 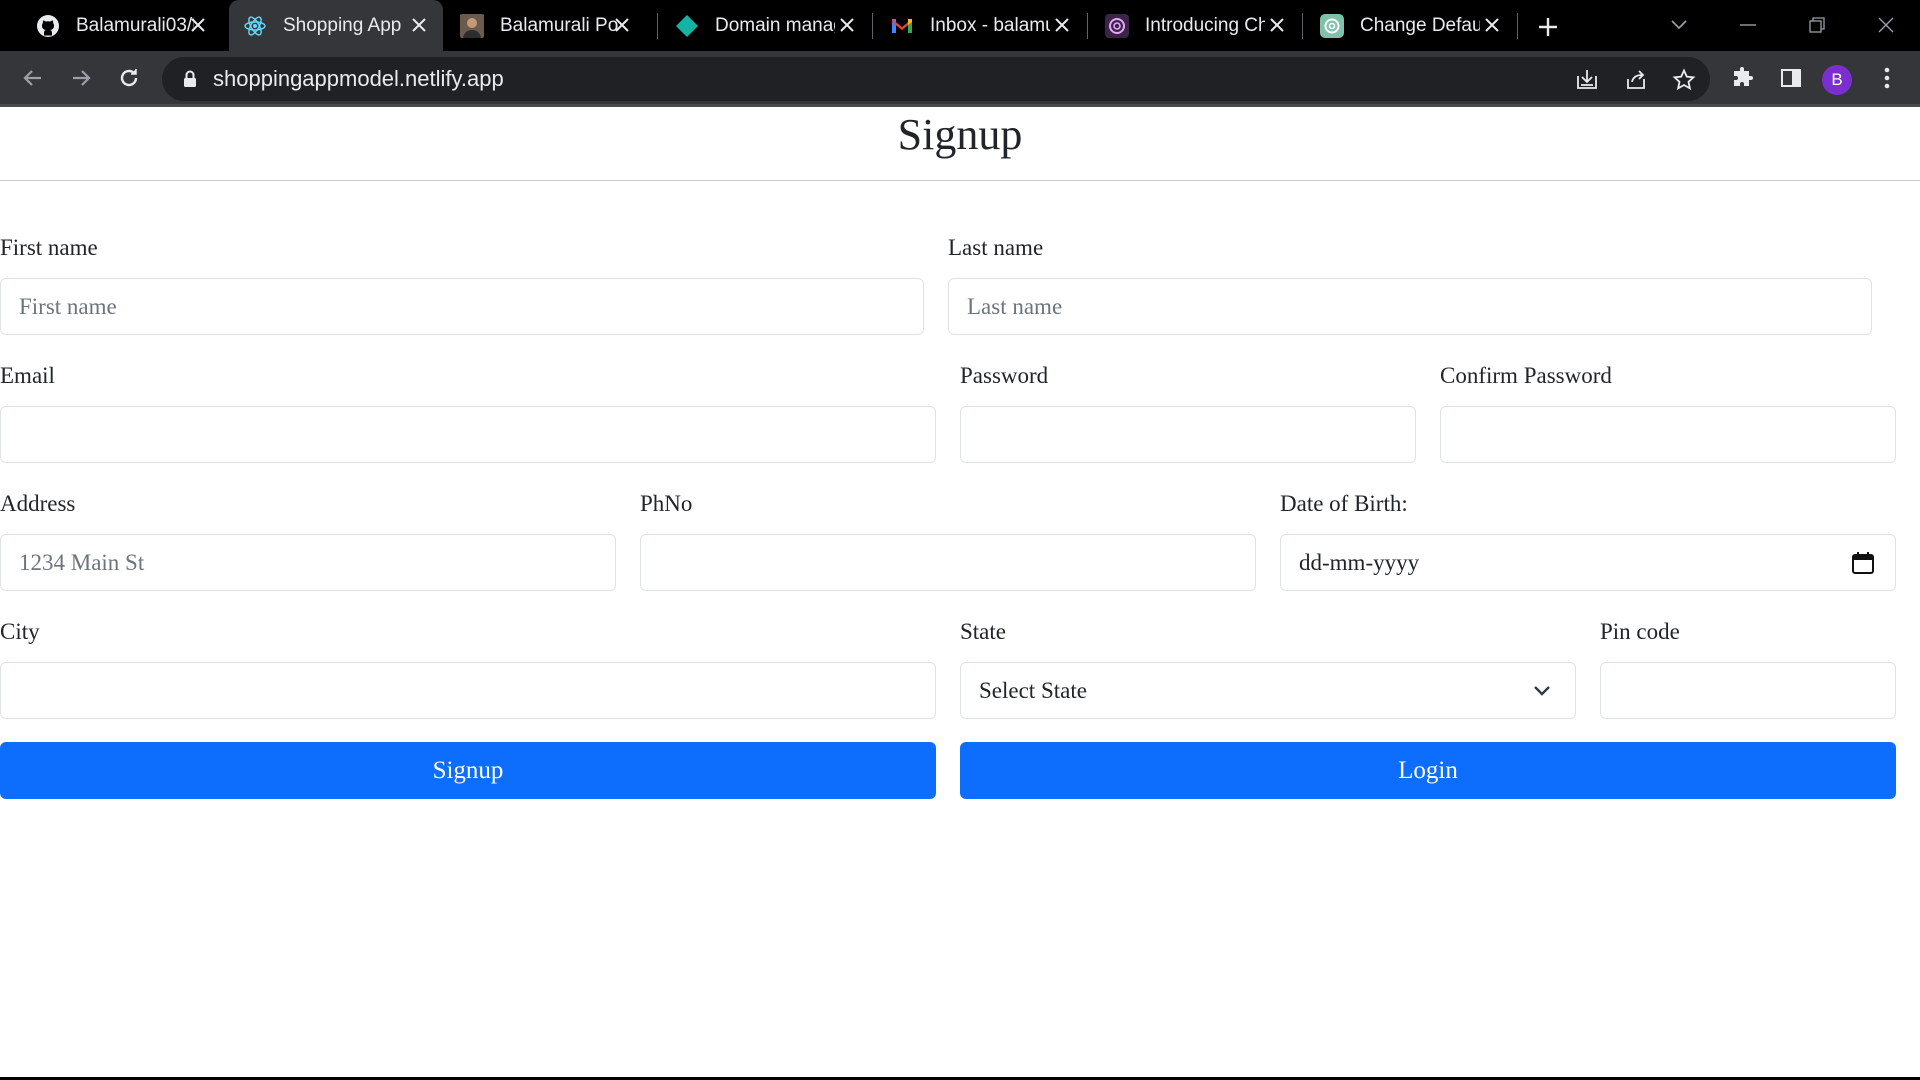 I want to click on dob-label: Date of Birth:, so click(x=1344, y=503).